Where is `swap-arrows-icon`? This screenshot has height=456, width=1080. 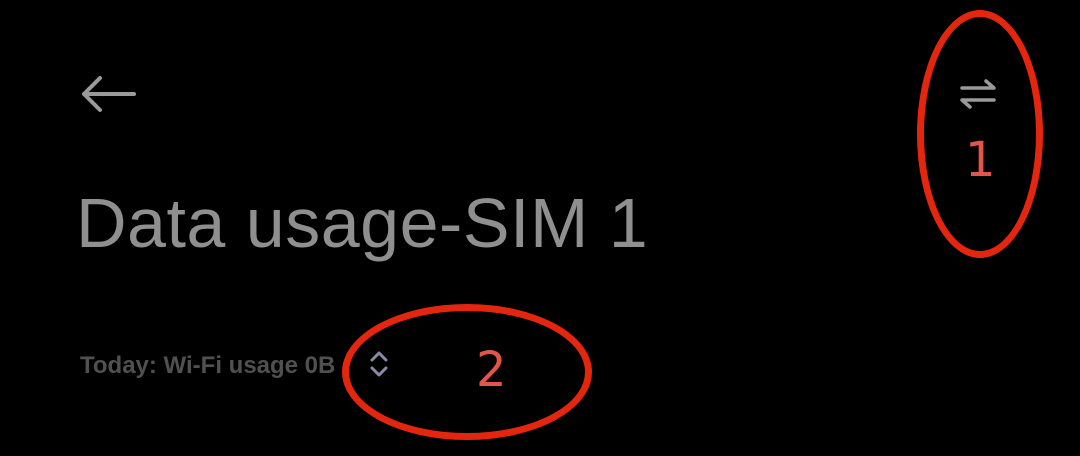
swap-arrows-icon is located at coordinates (978, 96).